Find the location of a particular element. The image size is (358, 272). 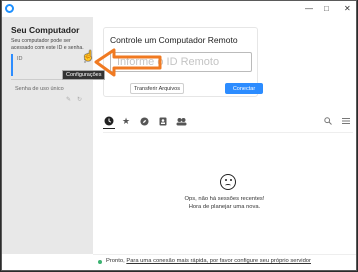

compass-icon is located at coordinates (144, 121).